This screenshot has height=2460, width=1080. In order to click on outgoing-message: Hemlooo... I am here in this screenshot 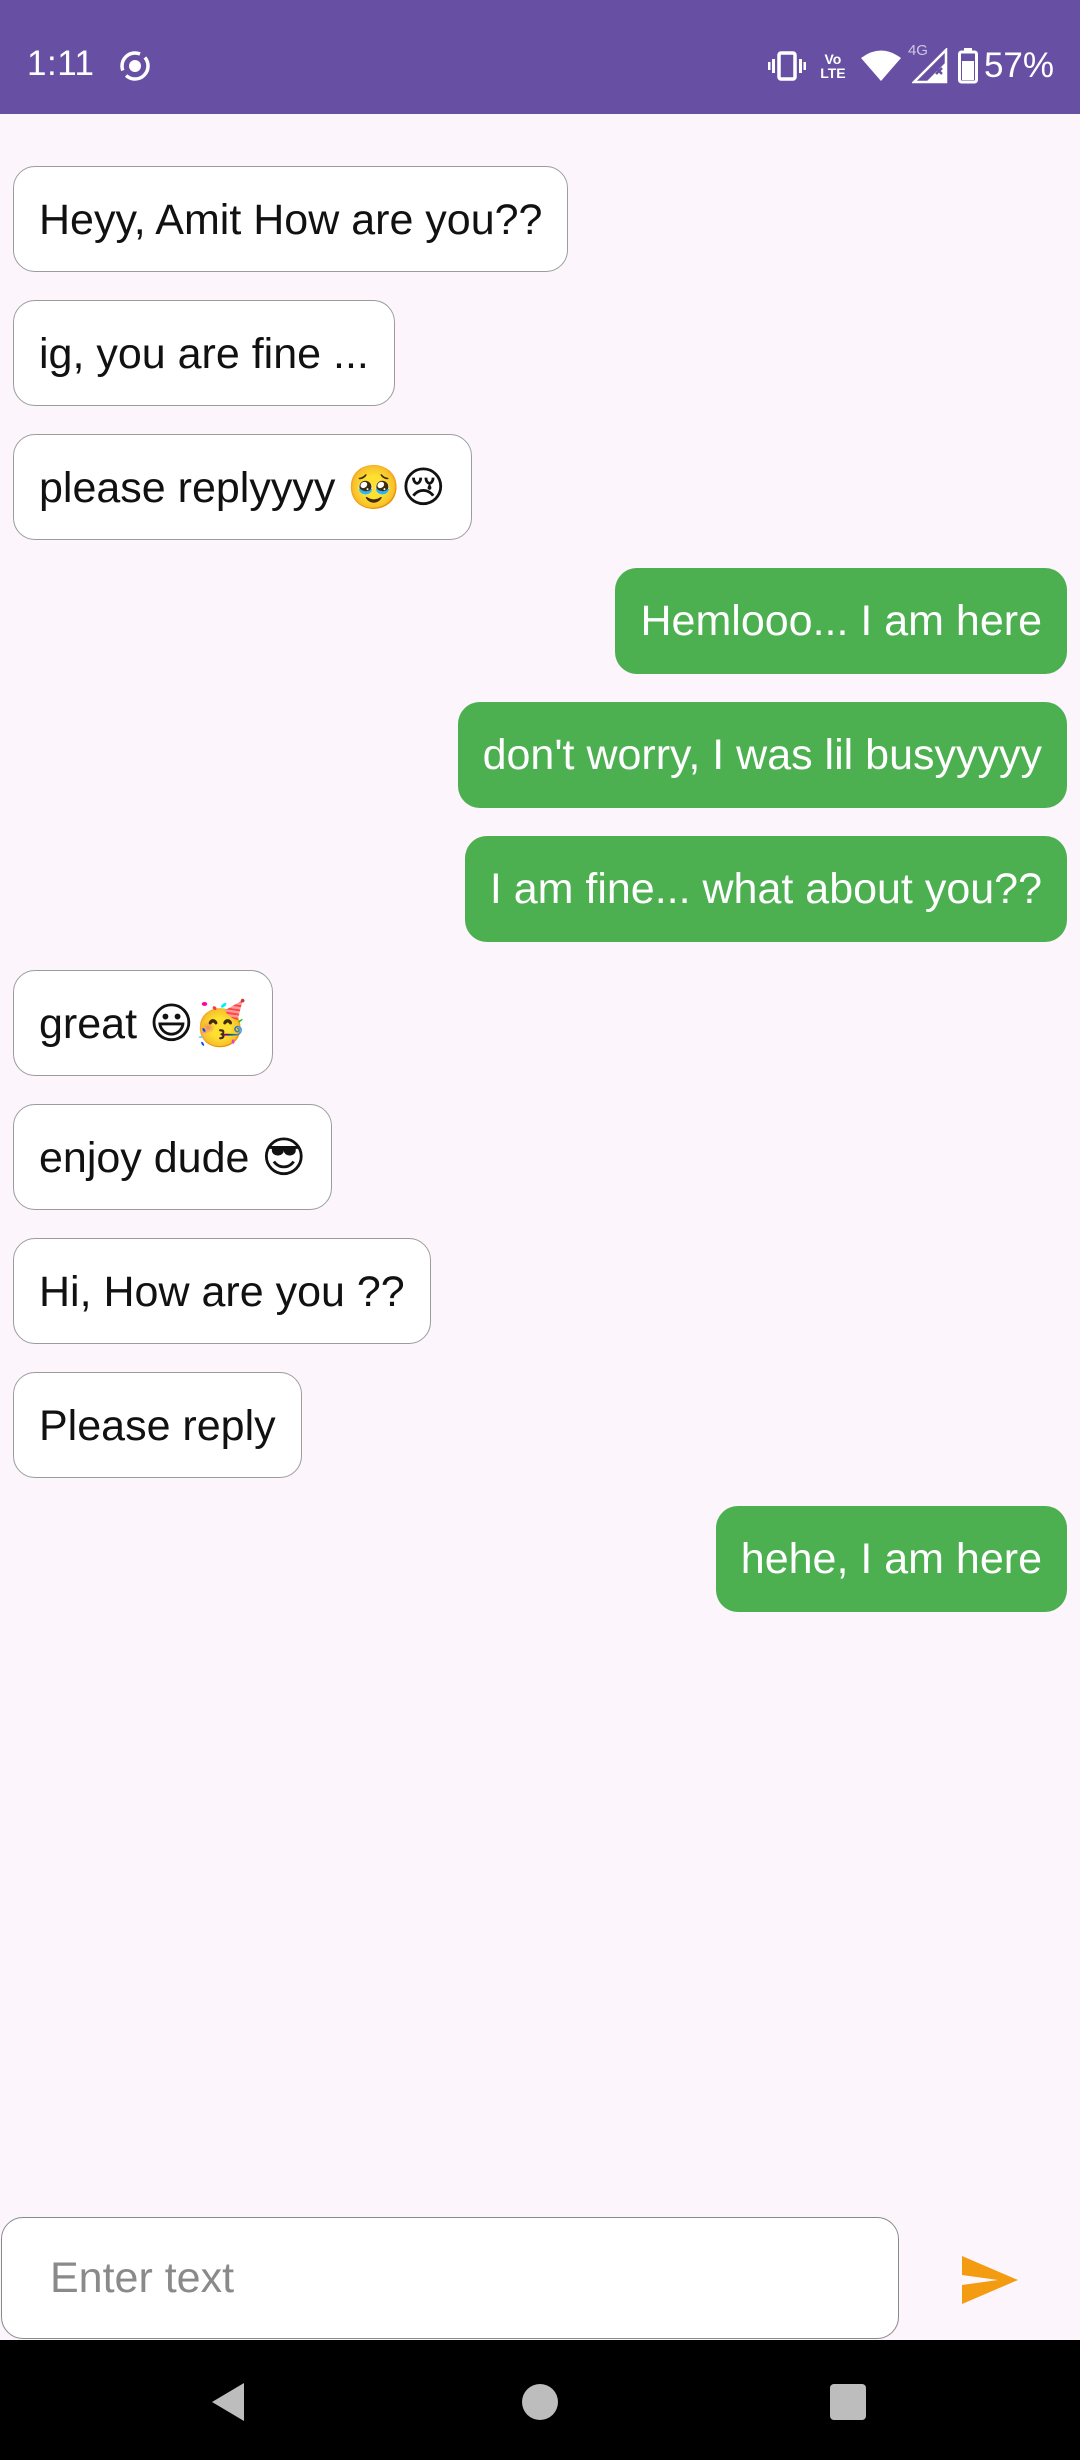, I will do `click(841, 621)`.